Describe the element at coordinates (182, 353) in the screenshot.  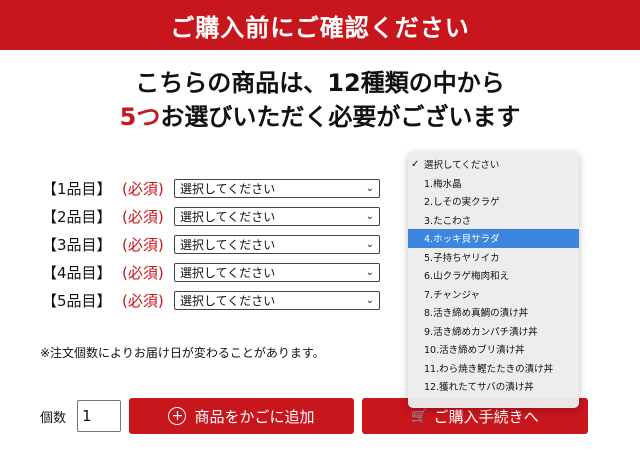
I see `delivery-note: ※注文個数によりお届け日が変わることがあります。` at that location.